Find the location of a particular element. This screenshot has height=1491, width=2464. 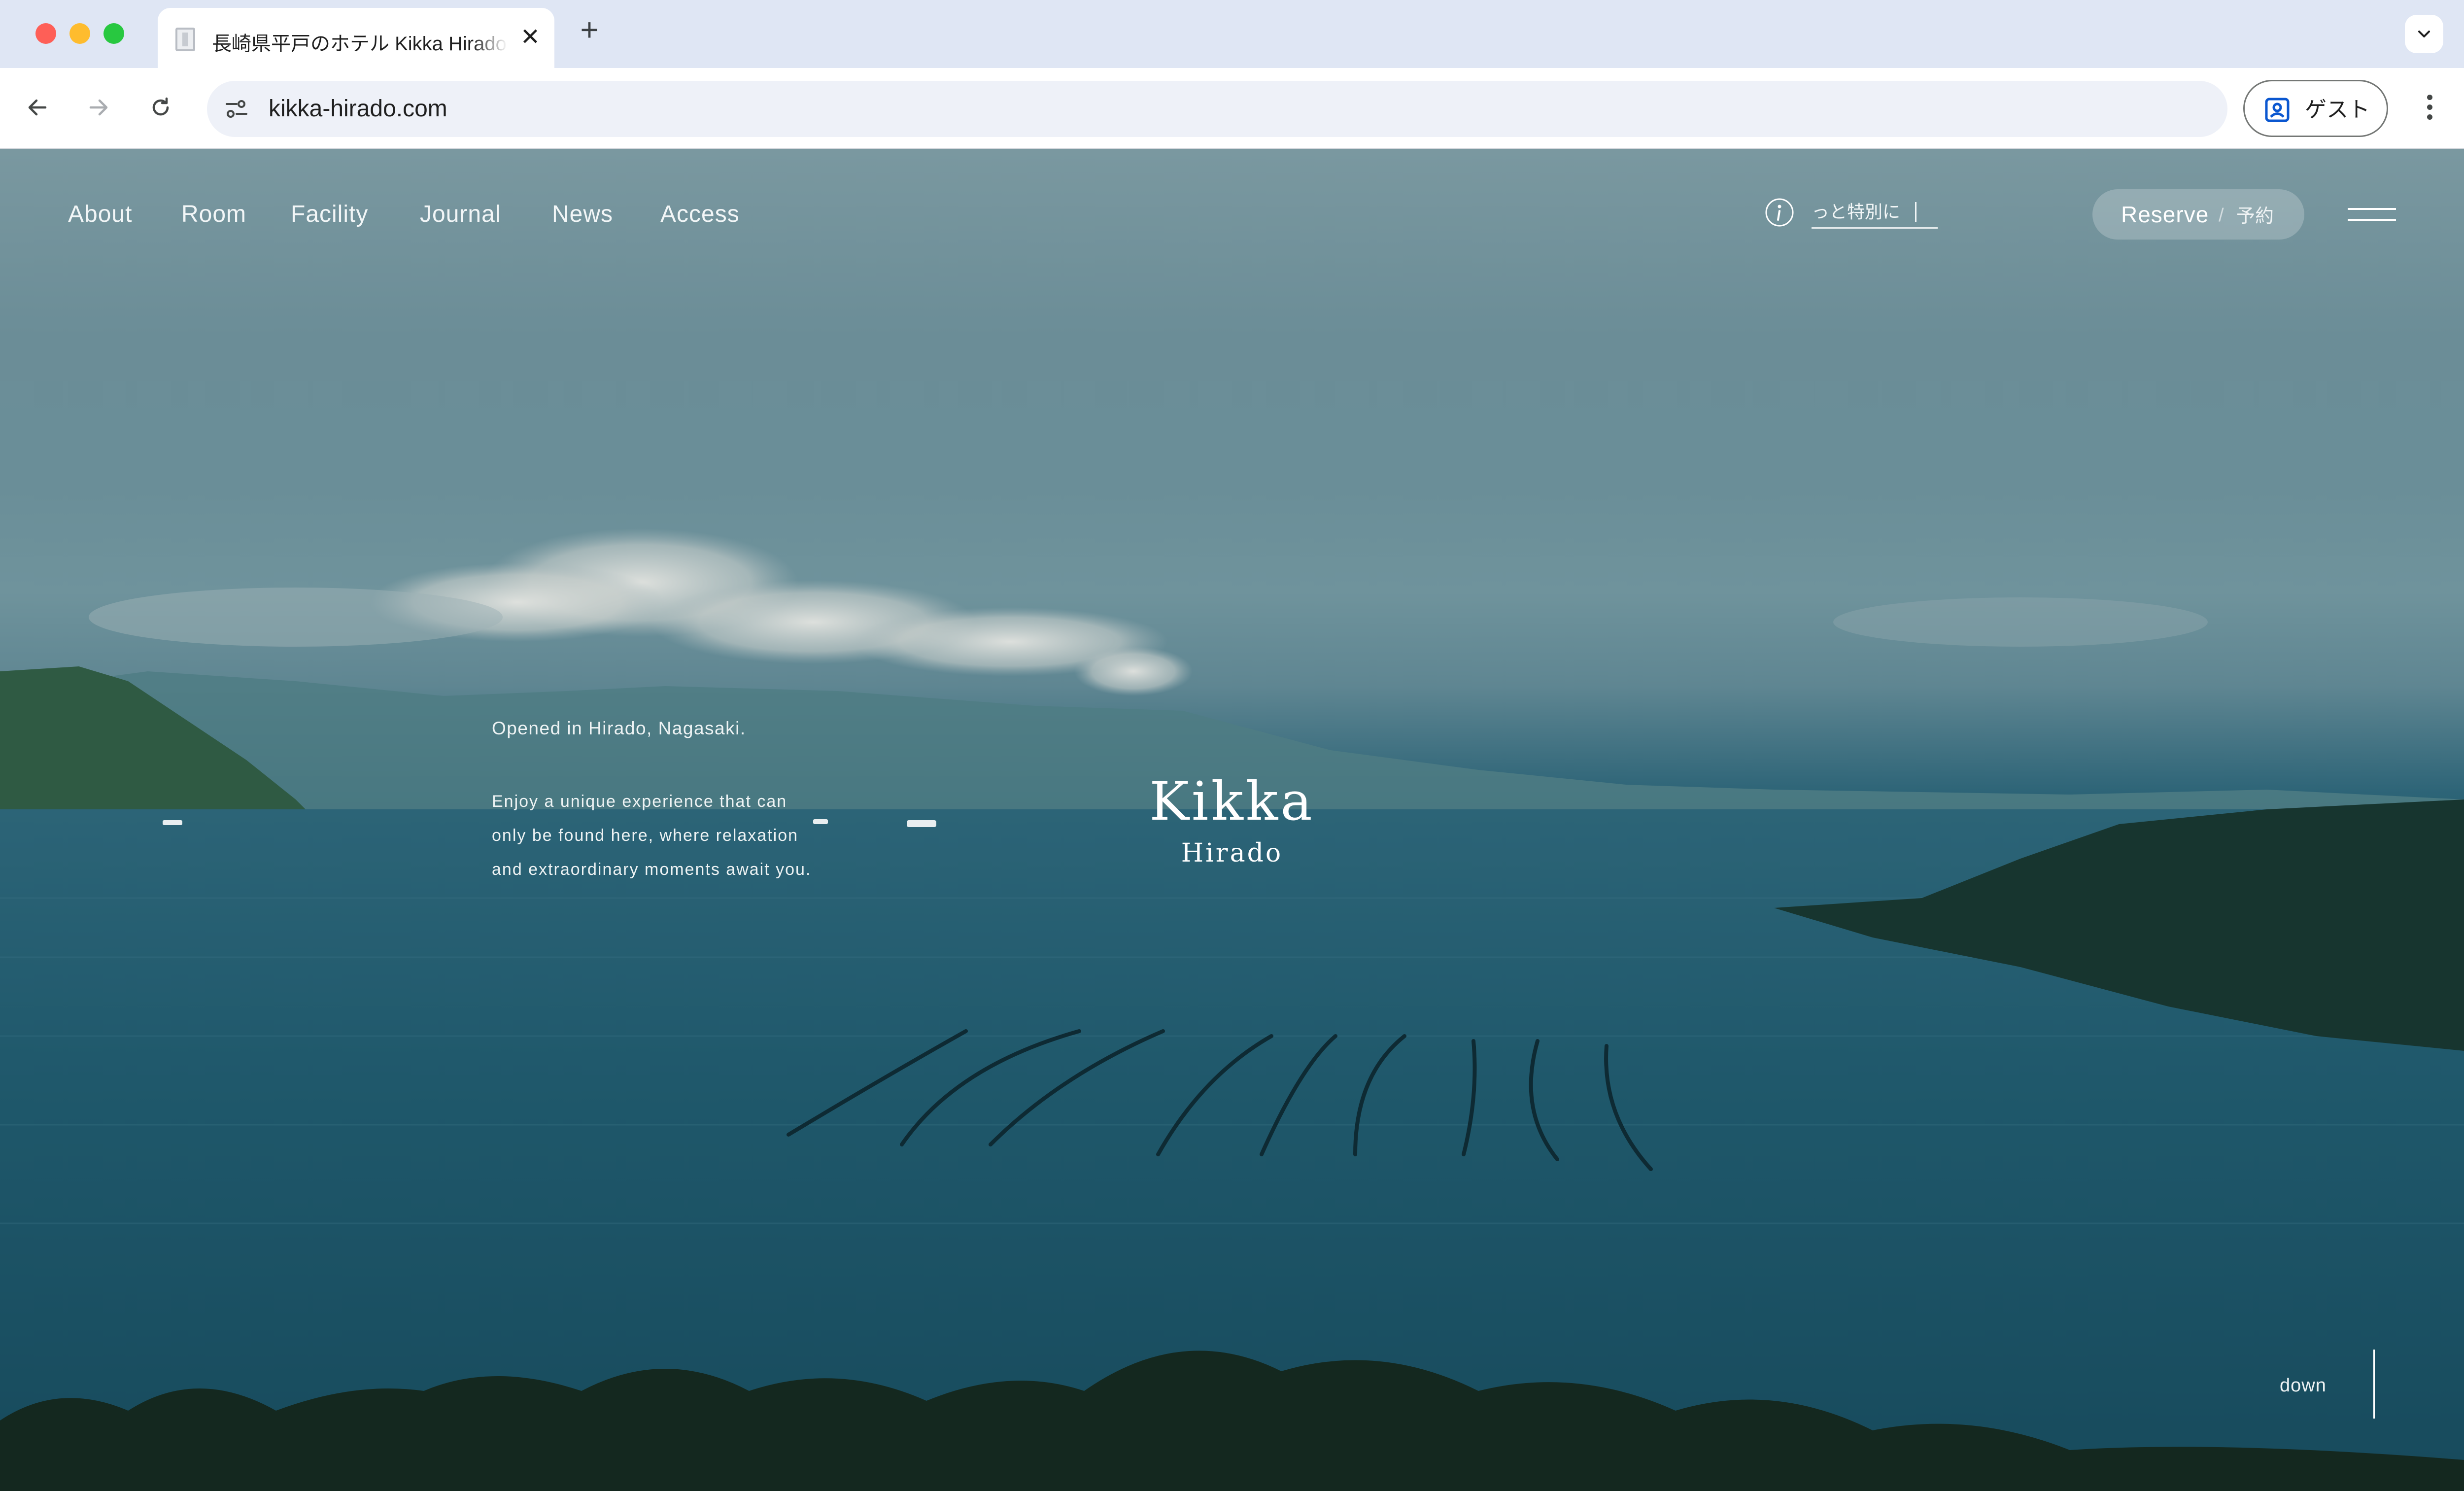

tab-strip: 長崎県平戸のホテル Kikka Hirado ✕ + is located at coordinates (1232, 34).